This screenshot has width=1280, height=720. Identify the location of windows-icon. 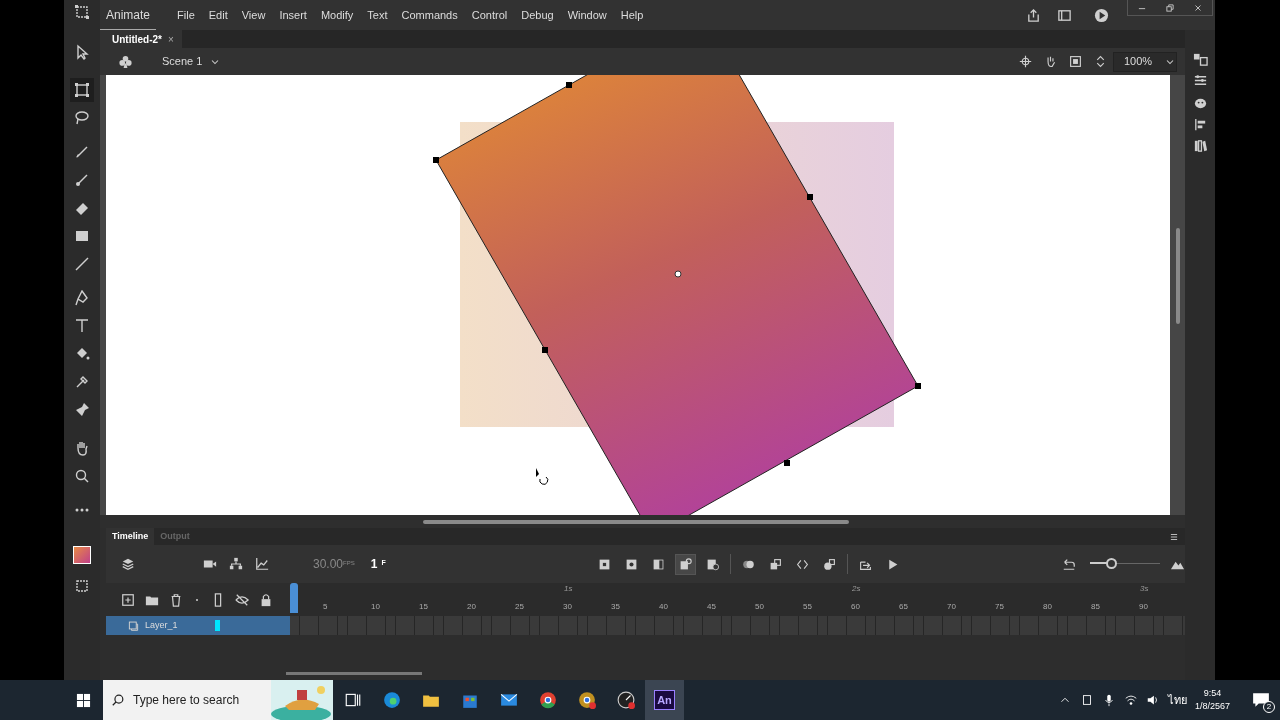
(83, 700).